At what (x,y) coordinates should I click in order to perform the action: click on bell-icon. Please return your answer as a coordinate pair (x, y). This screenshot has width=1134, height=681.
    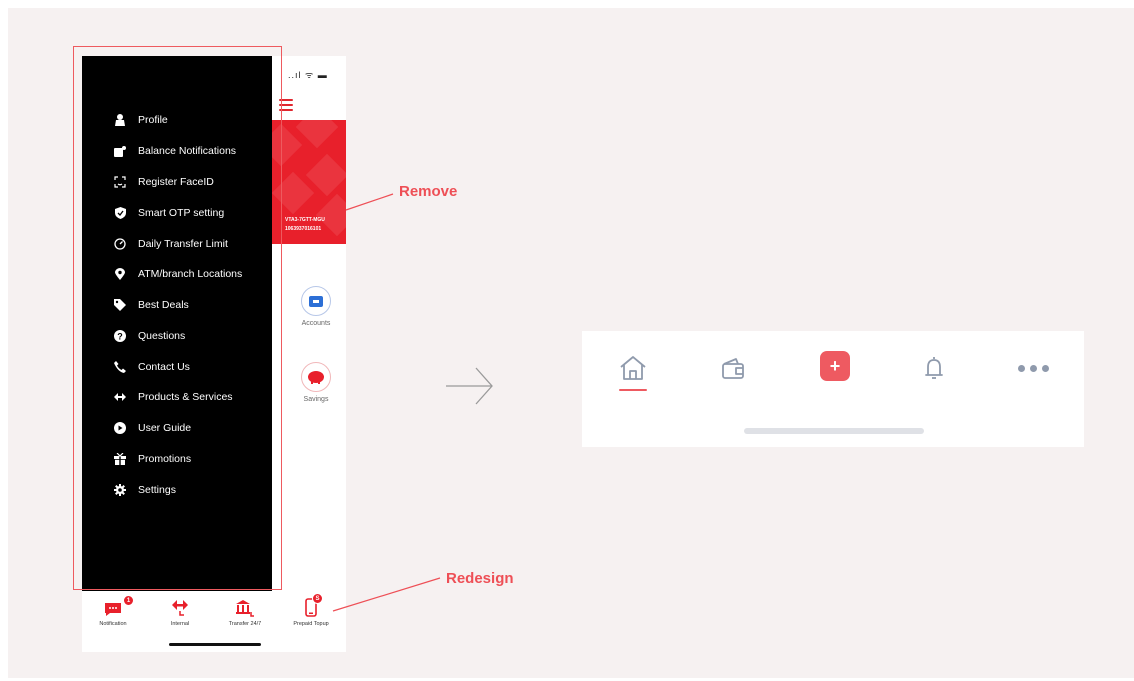
    Looking at the image, I should click on (934, 368).